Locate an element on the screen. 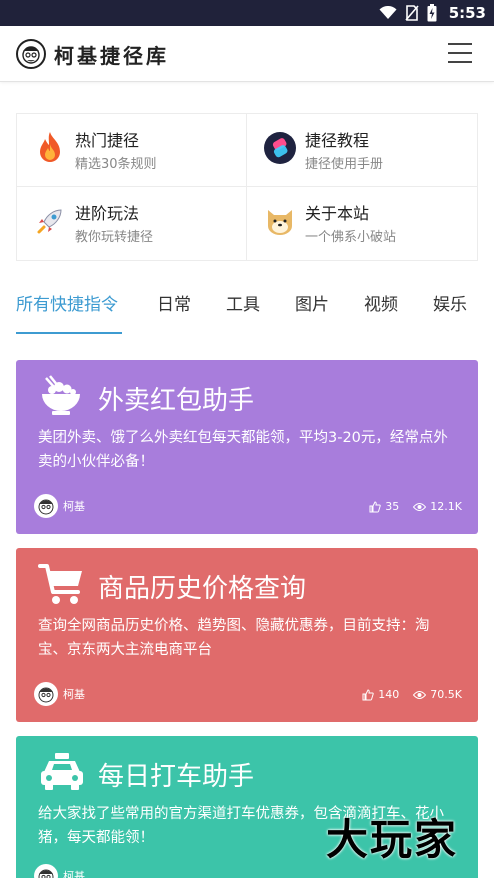 This screenshot has width=494, height=878. feature-tutorial: 捷径教程 捷径使用手册 is located at coordinates (362, 150).